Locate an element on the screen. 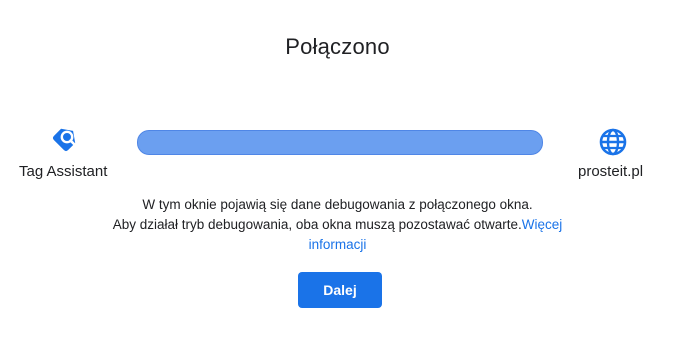 Image resolution: width=675 pixels, height=347 pixels. description-line-3: informacji is located at coordinates (337, 245).